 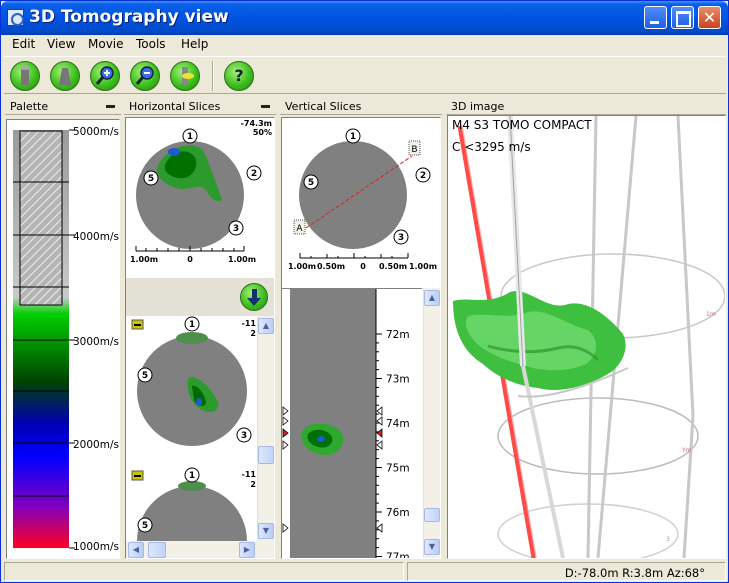 I want to click on horizontal-slices-title: Horizontal Slices, so click(x=175, y=106).